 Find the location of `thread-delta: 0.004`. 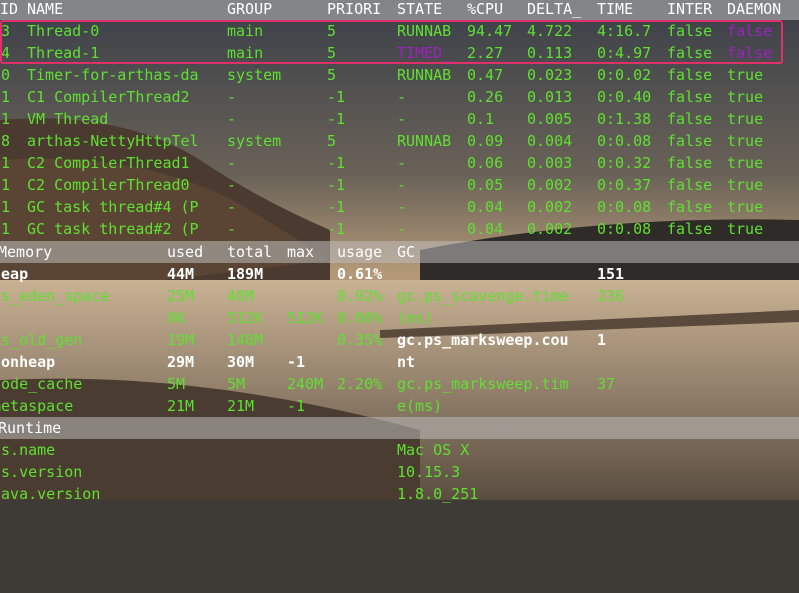

thread-delta: 0.004 is located at coordinates (550, 141).